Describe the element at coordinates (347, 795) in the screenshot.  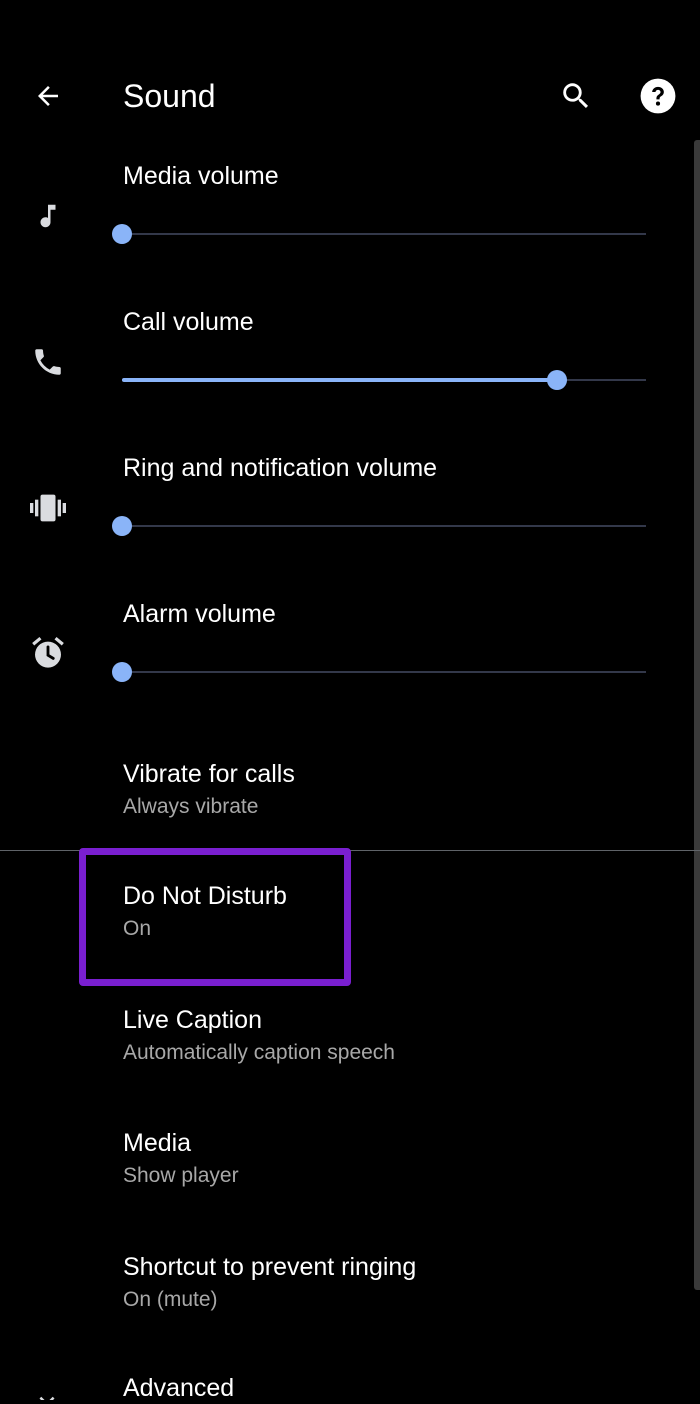
I see `vibrate-for-calls-item: Vibrate for calls Always vibrate` at that location.